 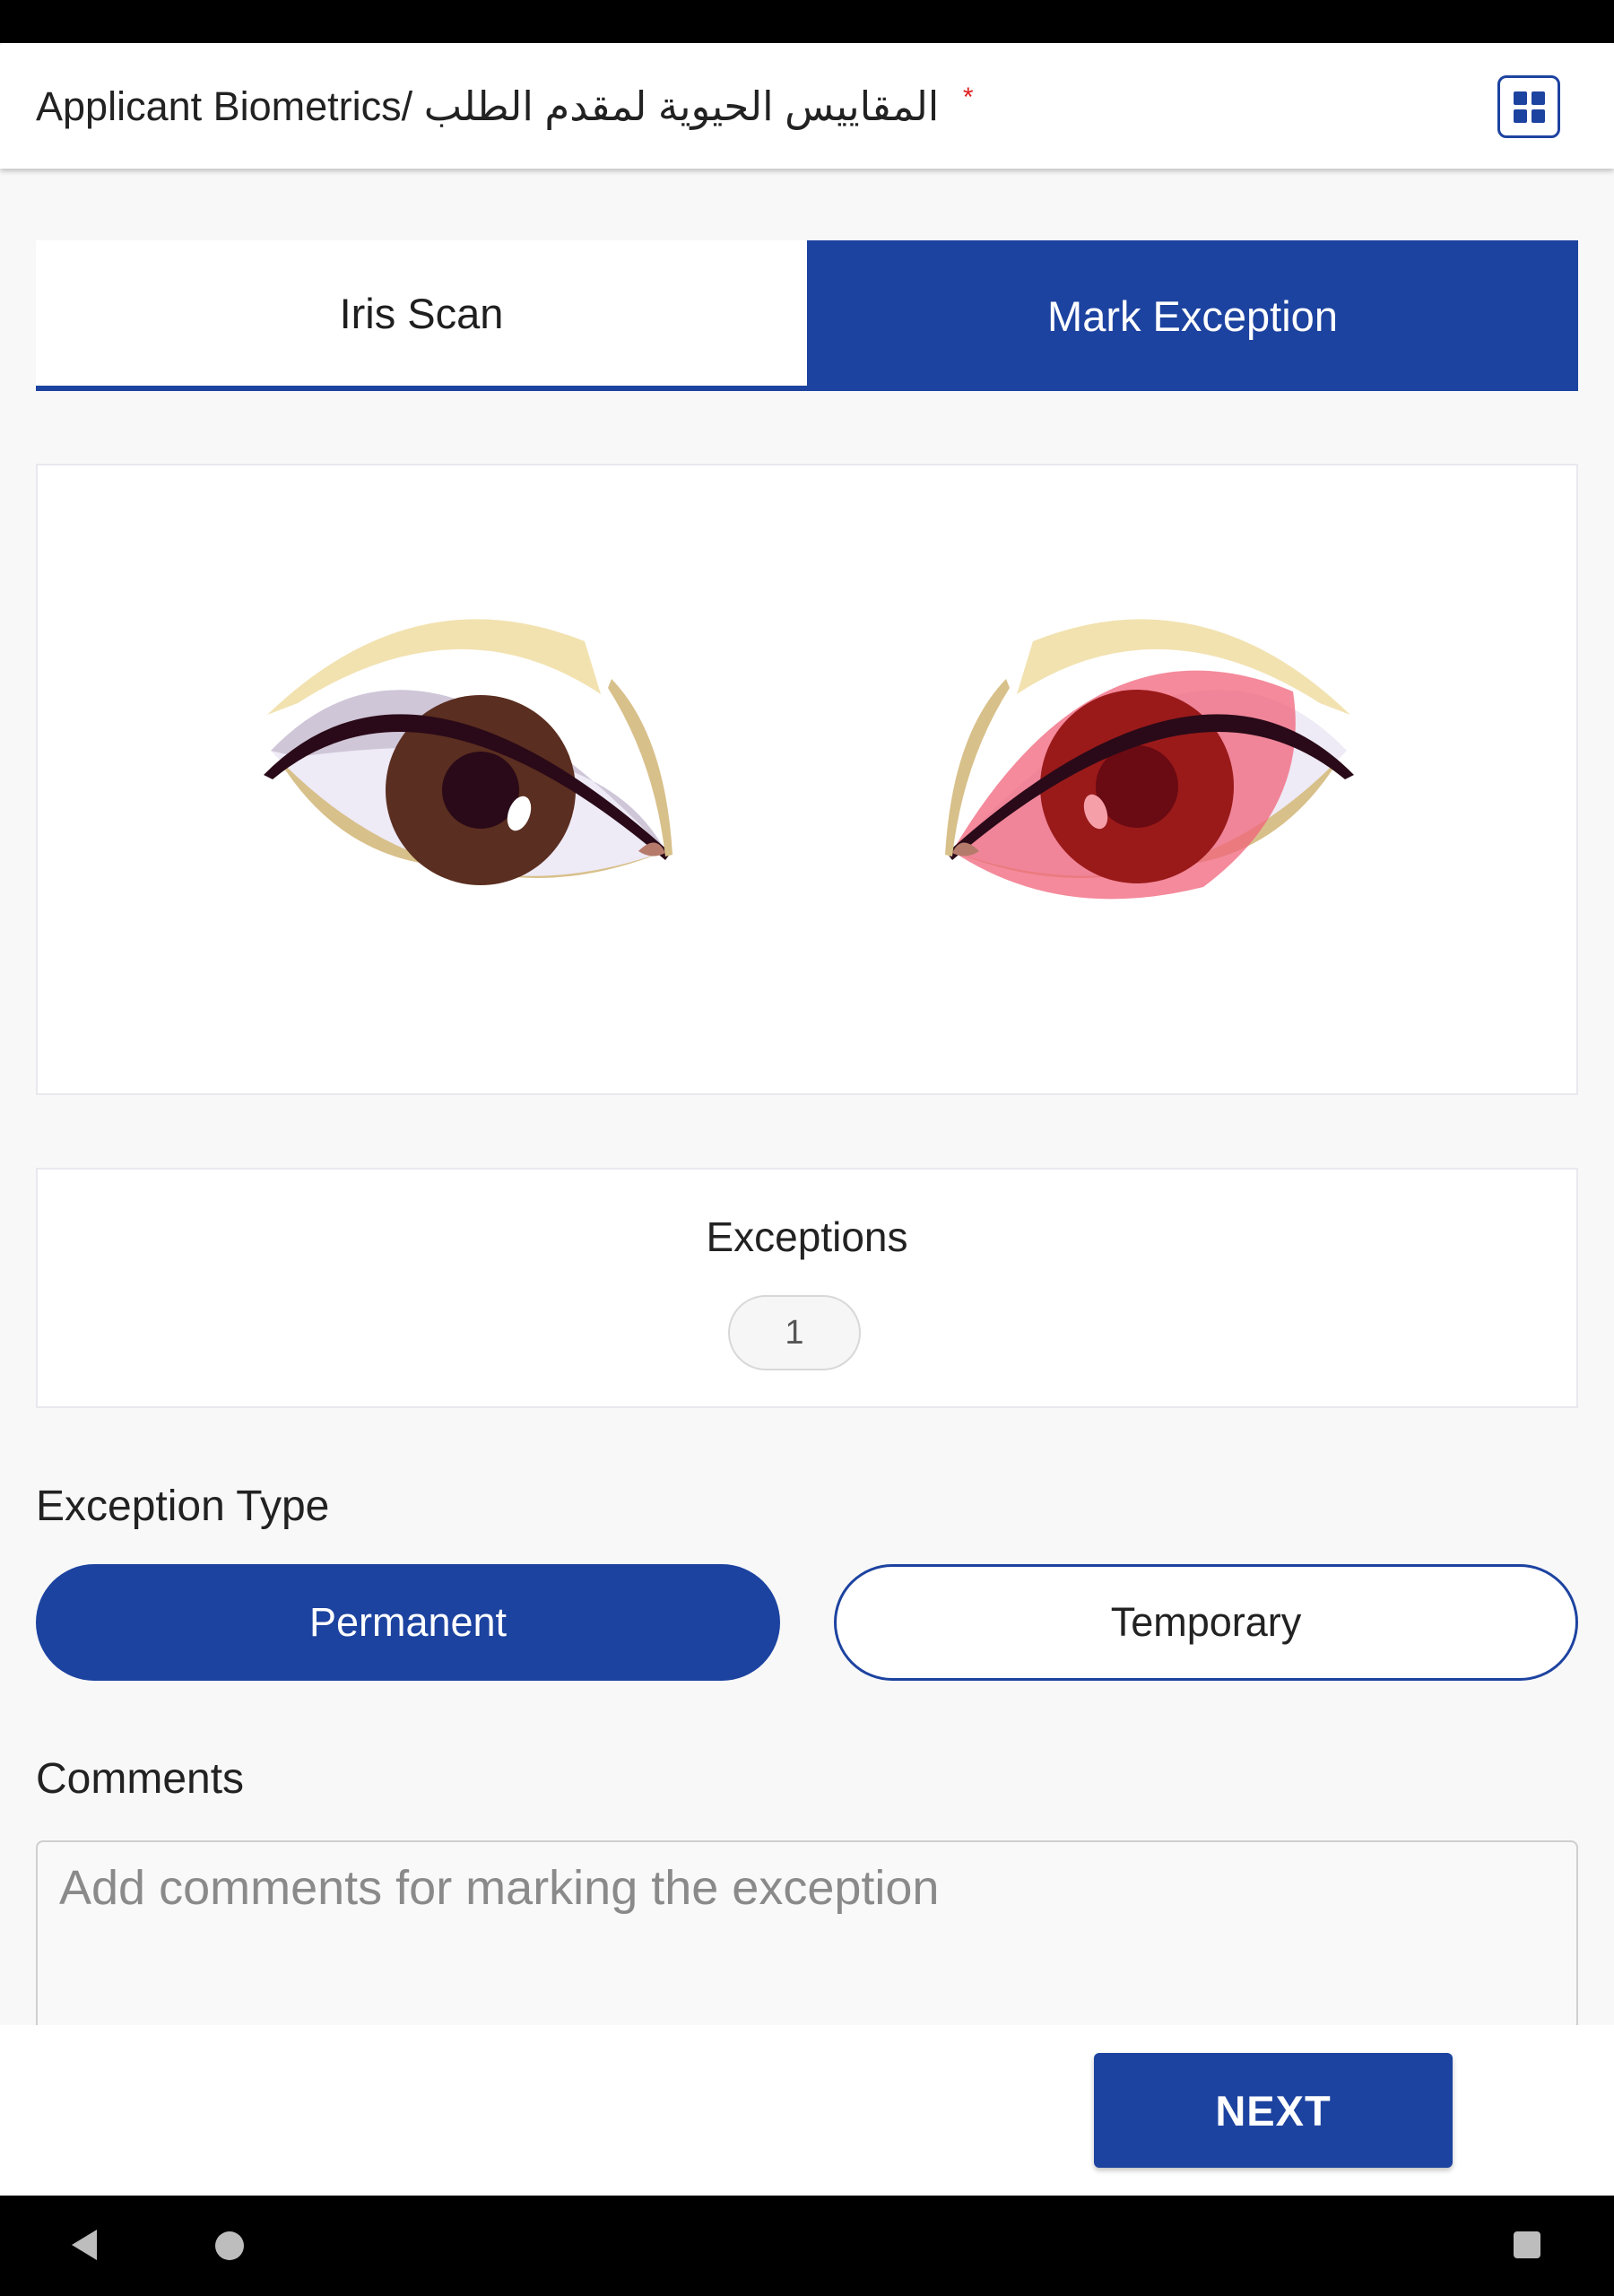 I want to click on page-title-ar: المقاييس الحيوية لمقدم الطلب, so click(x=681, y=106).